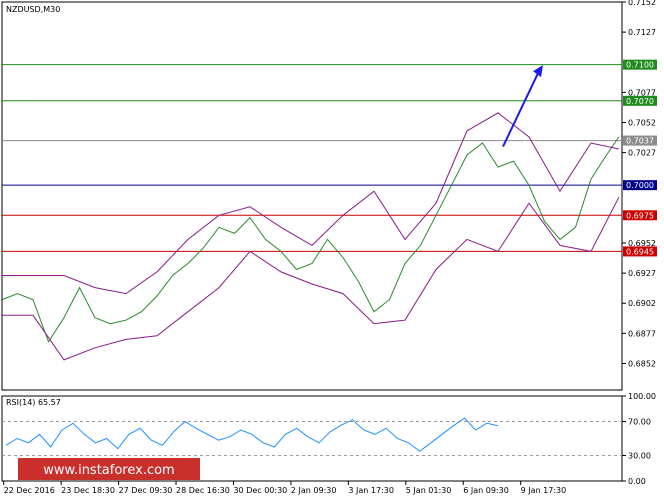 This screenshot has width=664, height=502. I want to click on chart-title: NZDUSD,M30, so click(33, 9).